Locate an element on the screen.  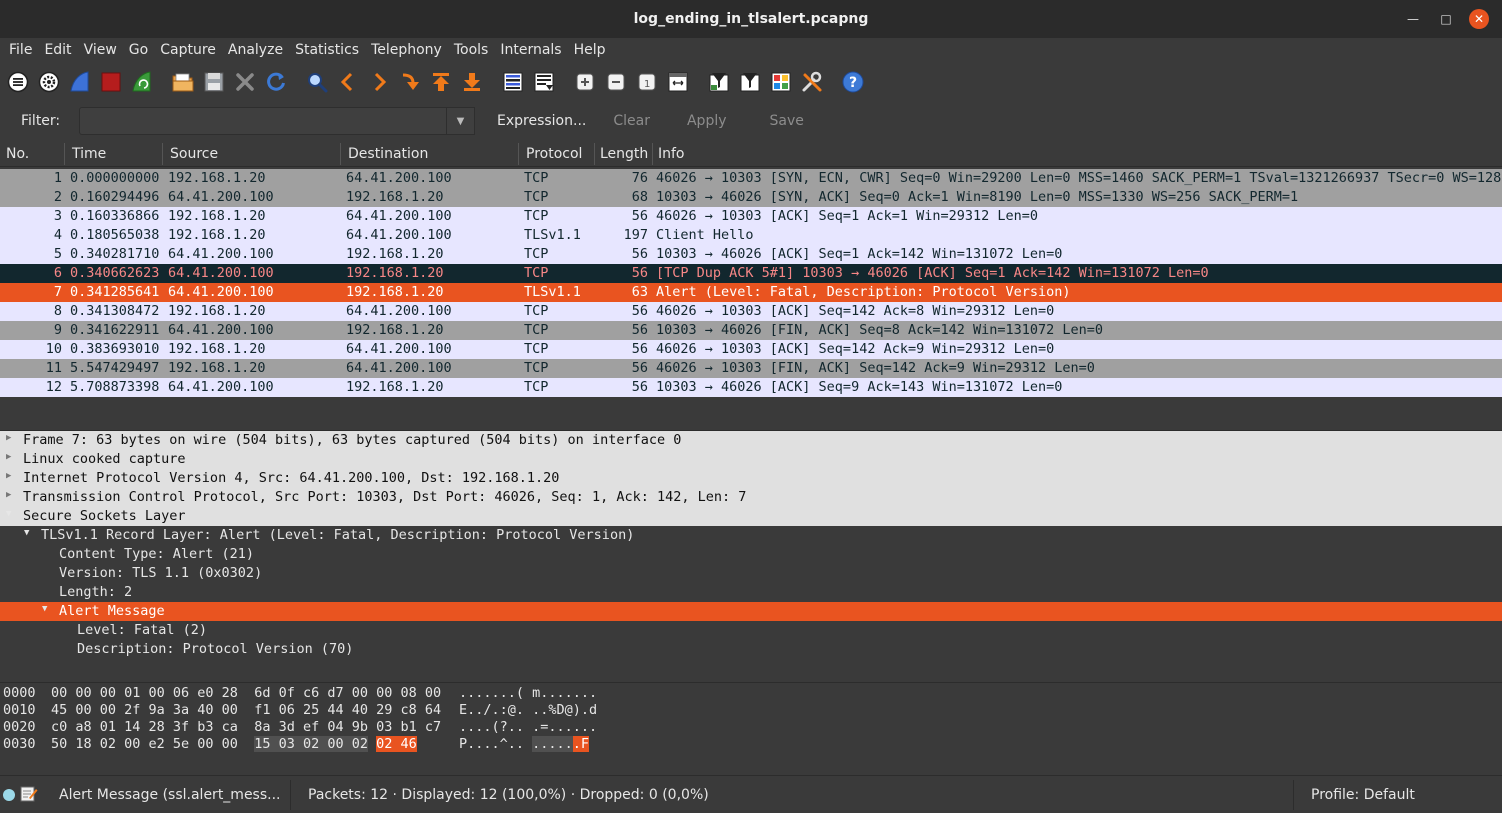
filter-dropdown-icon: ▼ is located at coordinates (461, 121).